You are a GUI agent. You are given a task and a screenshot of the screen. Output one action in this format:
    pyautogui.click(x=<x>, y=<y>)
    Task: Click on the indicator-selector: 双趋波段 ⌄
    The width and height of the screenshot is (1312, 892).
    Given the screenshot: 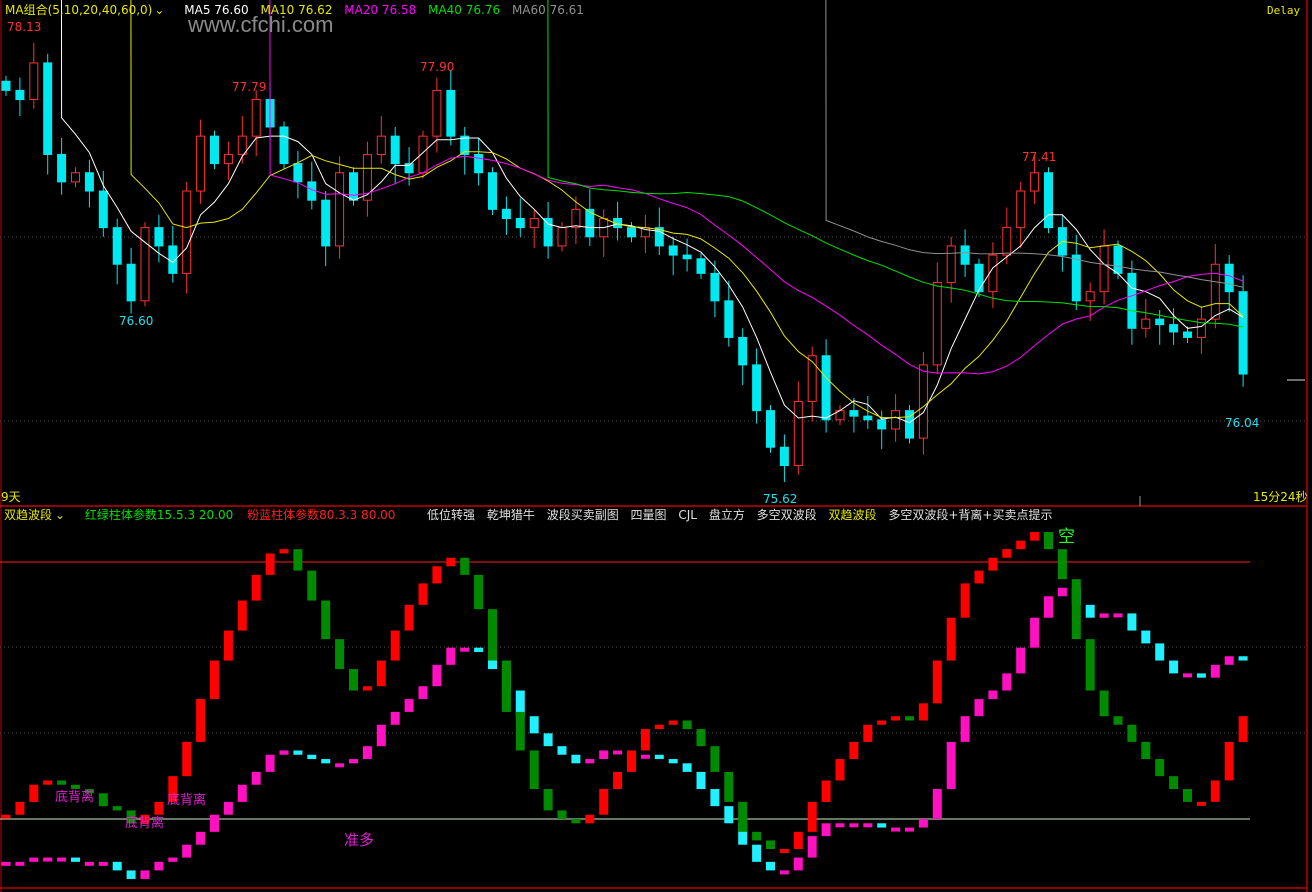 What is the action you would take?
    pyautogui.click(x=38, y=515)
    